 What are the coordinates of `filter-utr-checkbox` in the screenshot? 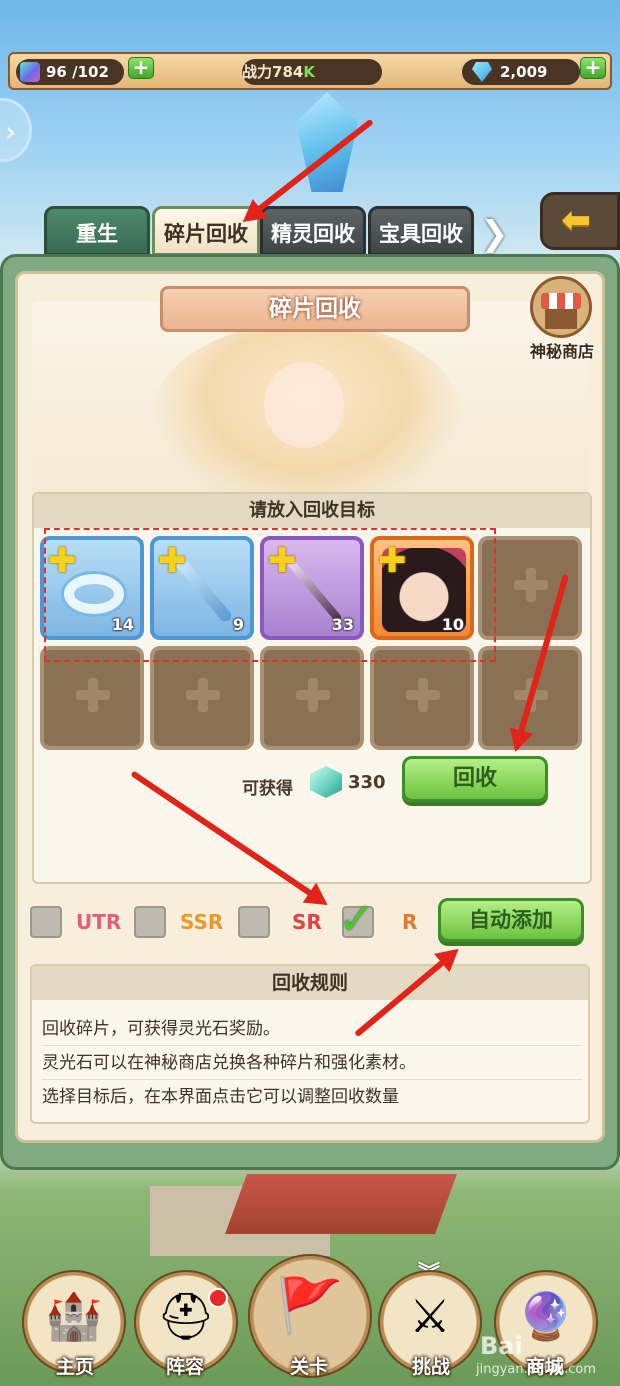 It's located at (46, 922).